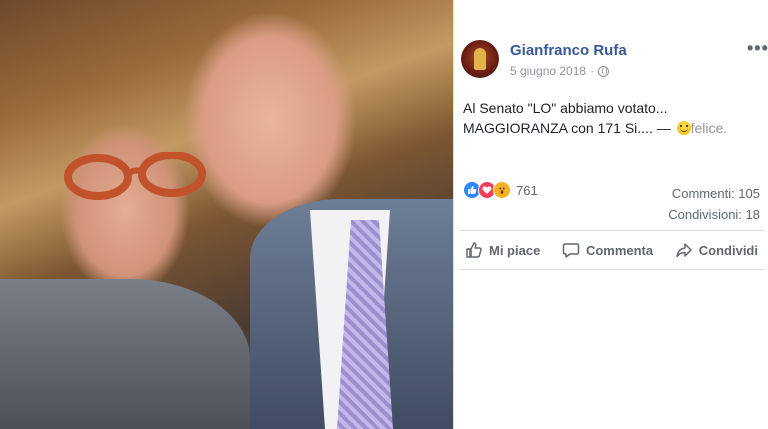  I want to click on shares-count: Condivisioni: 18, so click(714, 214).